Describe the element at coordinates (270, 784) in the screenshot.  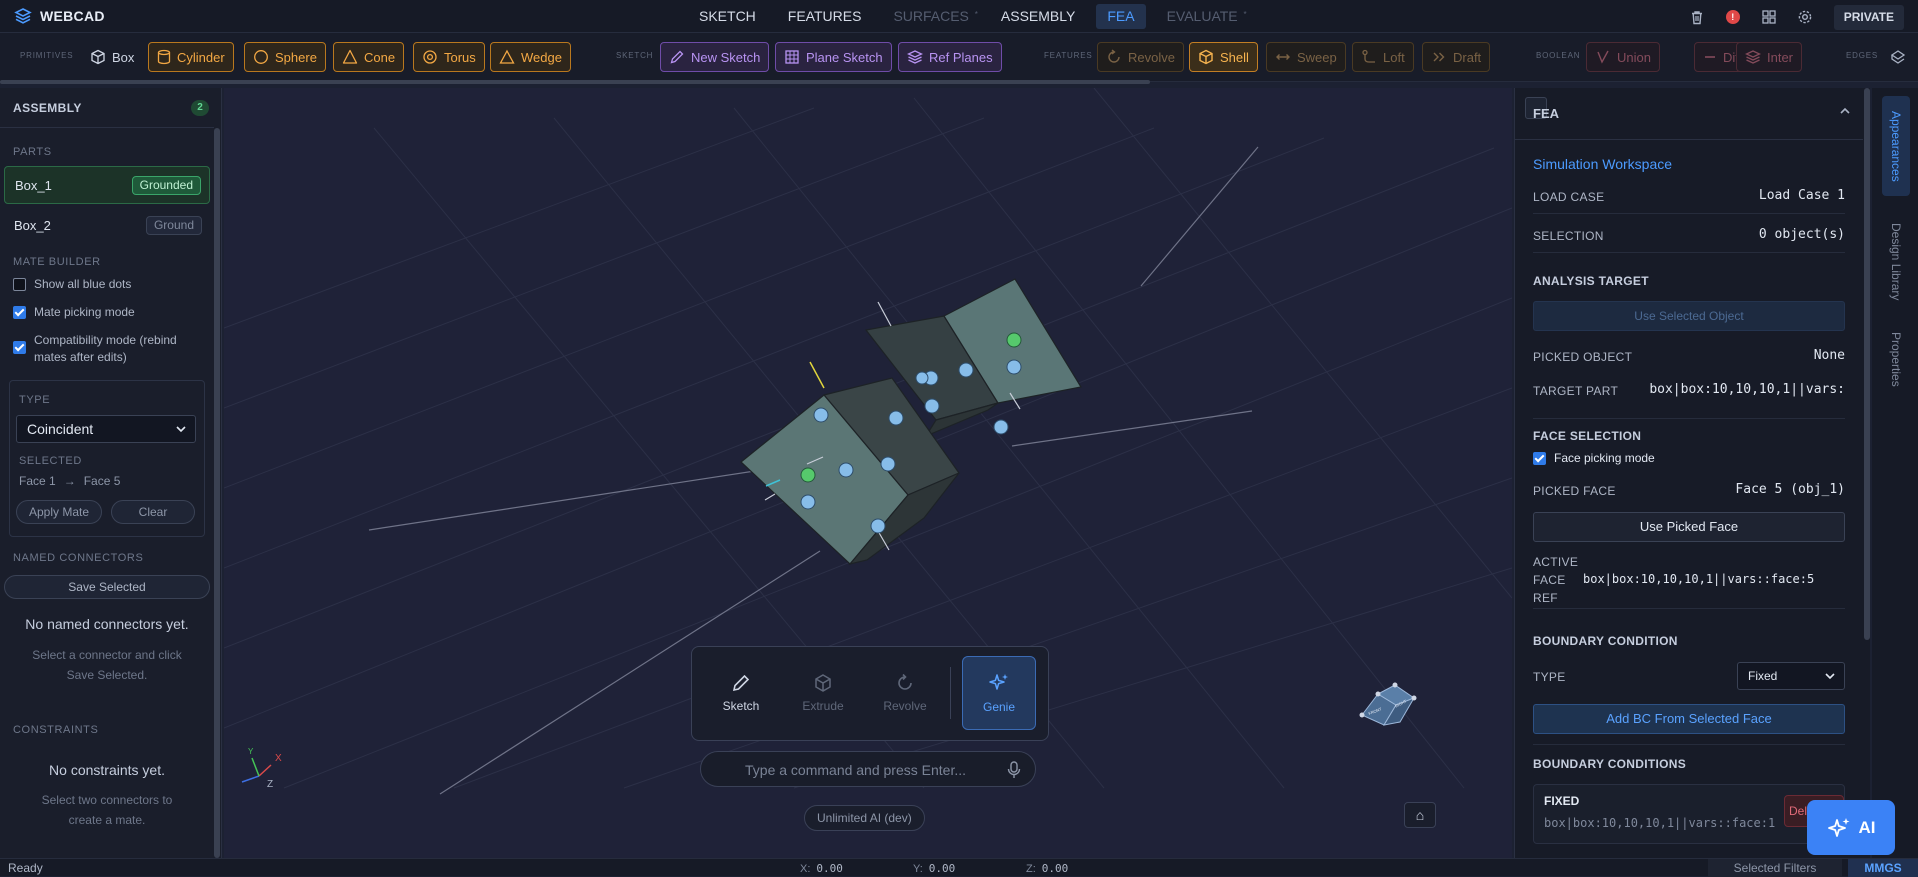
I see `axis-z-label: Z` at that location.